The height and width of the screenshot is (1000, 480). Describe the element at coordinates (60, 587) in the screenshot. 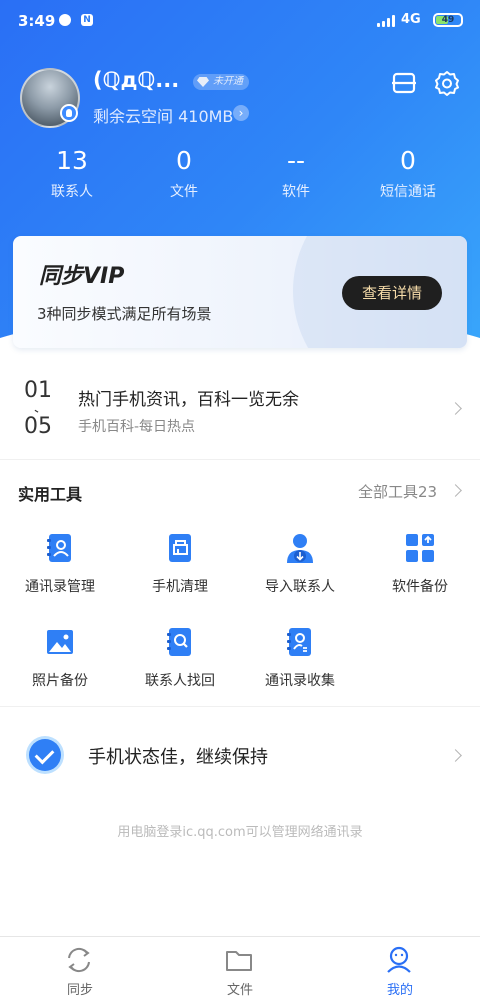

I see `tool-label: 通讯录管理` at that location.